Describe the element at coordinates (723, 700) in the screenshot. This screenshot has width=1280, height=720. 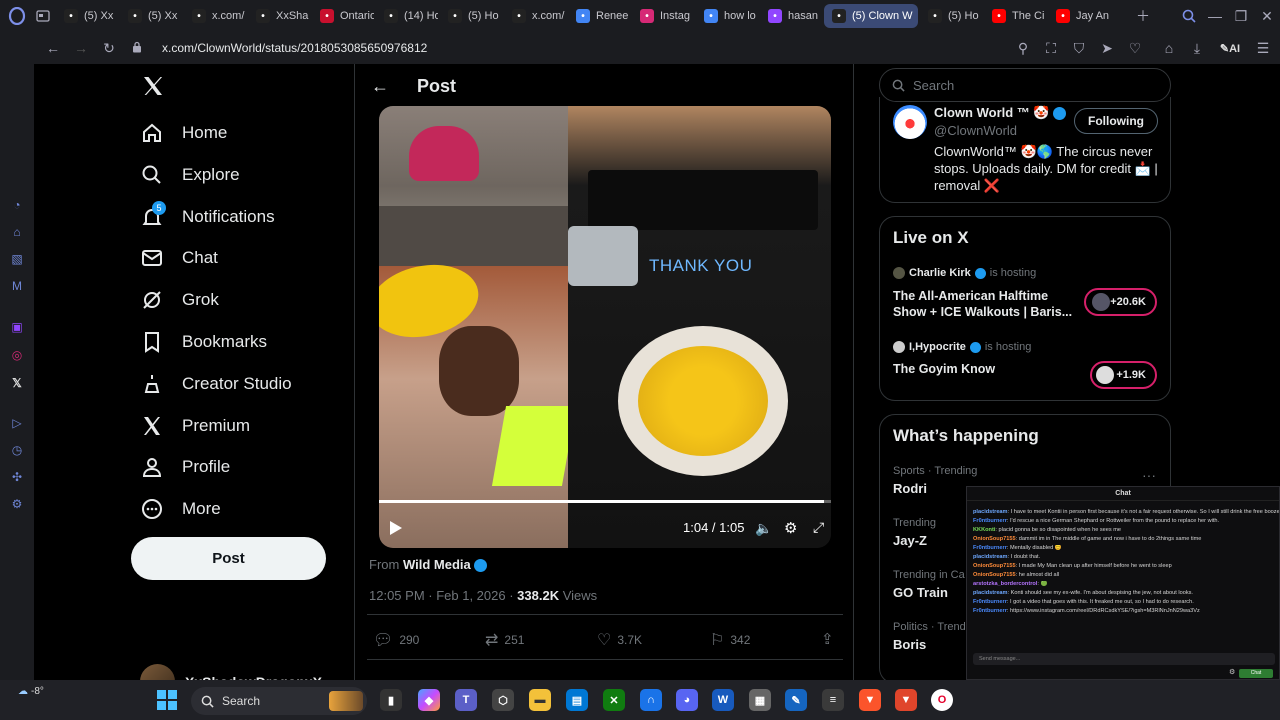
I see `word-icon: W` at that location.